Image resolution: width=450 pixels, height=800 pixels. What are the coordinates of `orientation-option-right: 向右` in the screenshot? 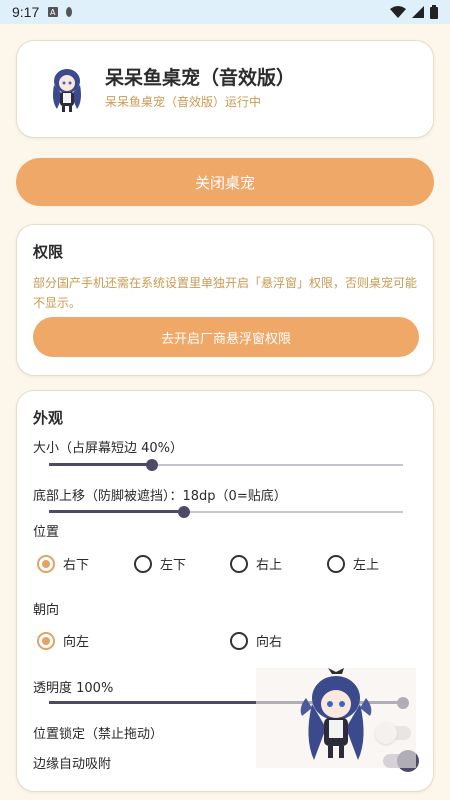 It's located at (256, 640).